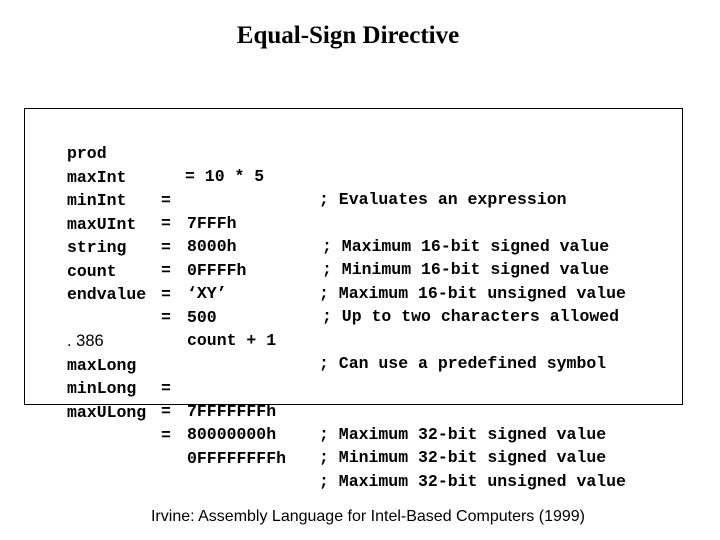 This screenshot has width=720, height=540. What do you see at coordinates (102, 388) in the screenshot?
I see `symbol-name: minLong` at bounding box center [102, 388].